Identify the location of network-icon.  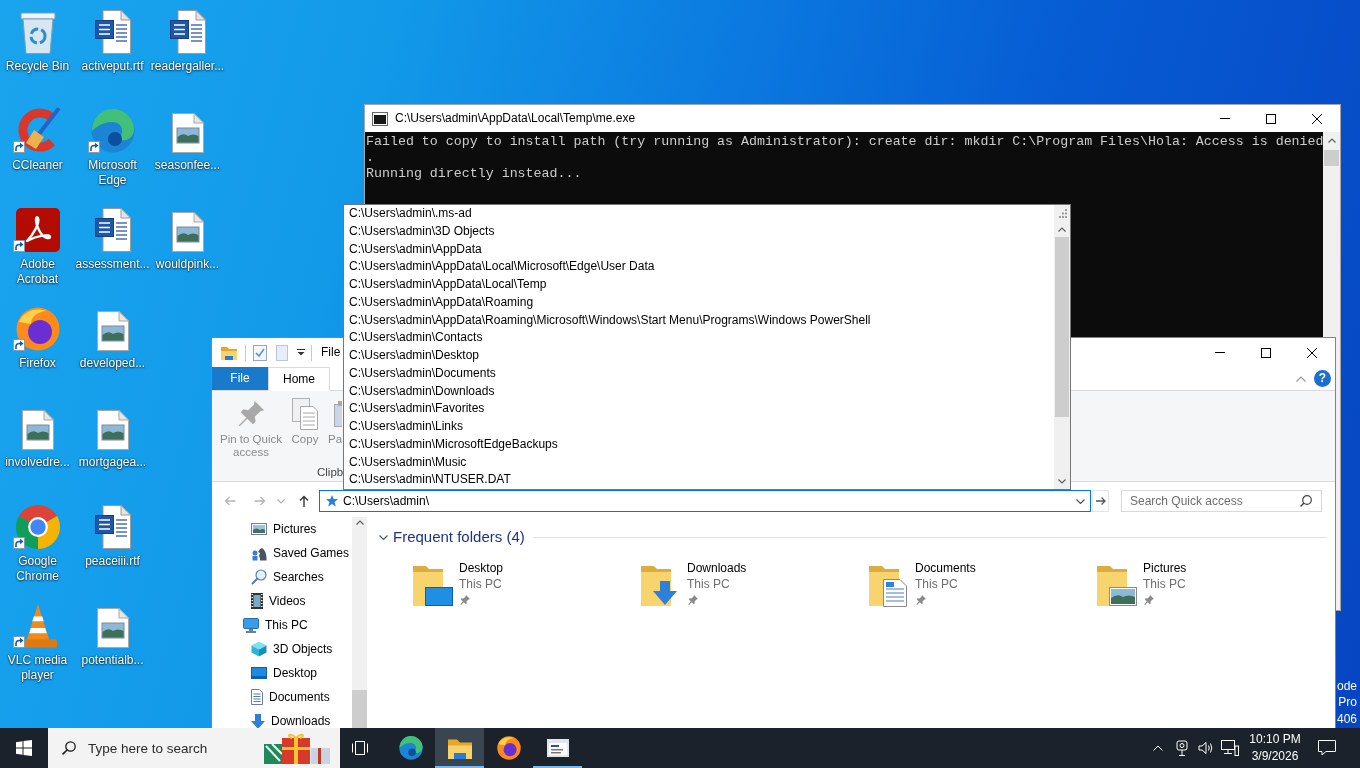
(1230, 748).